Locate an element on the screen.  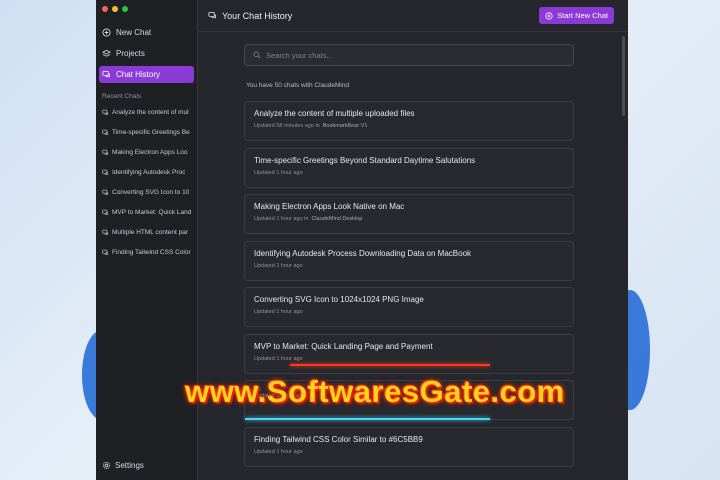
chat-updated: Updated 58 minutes ago in is located at coordinates (287, 126).